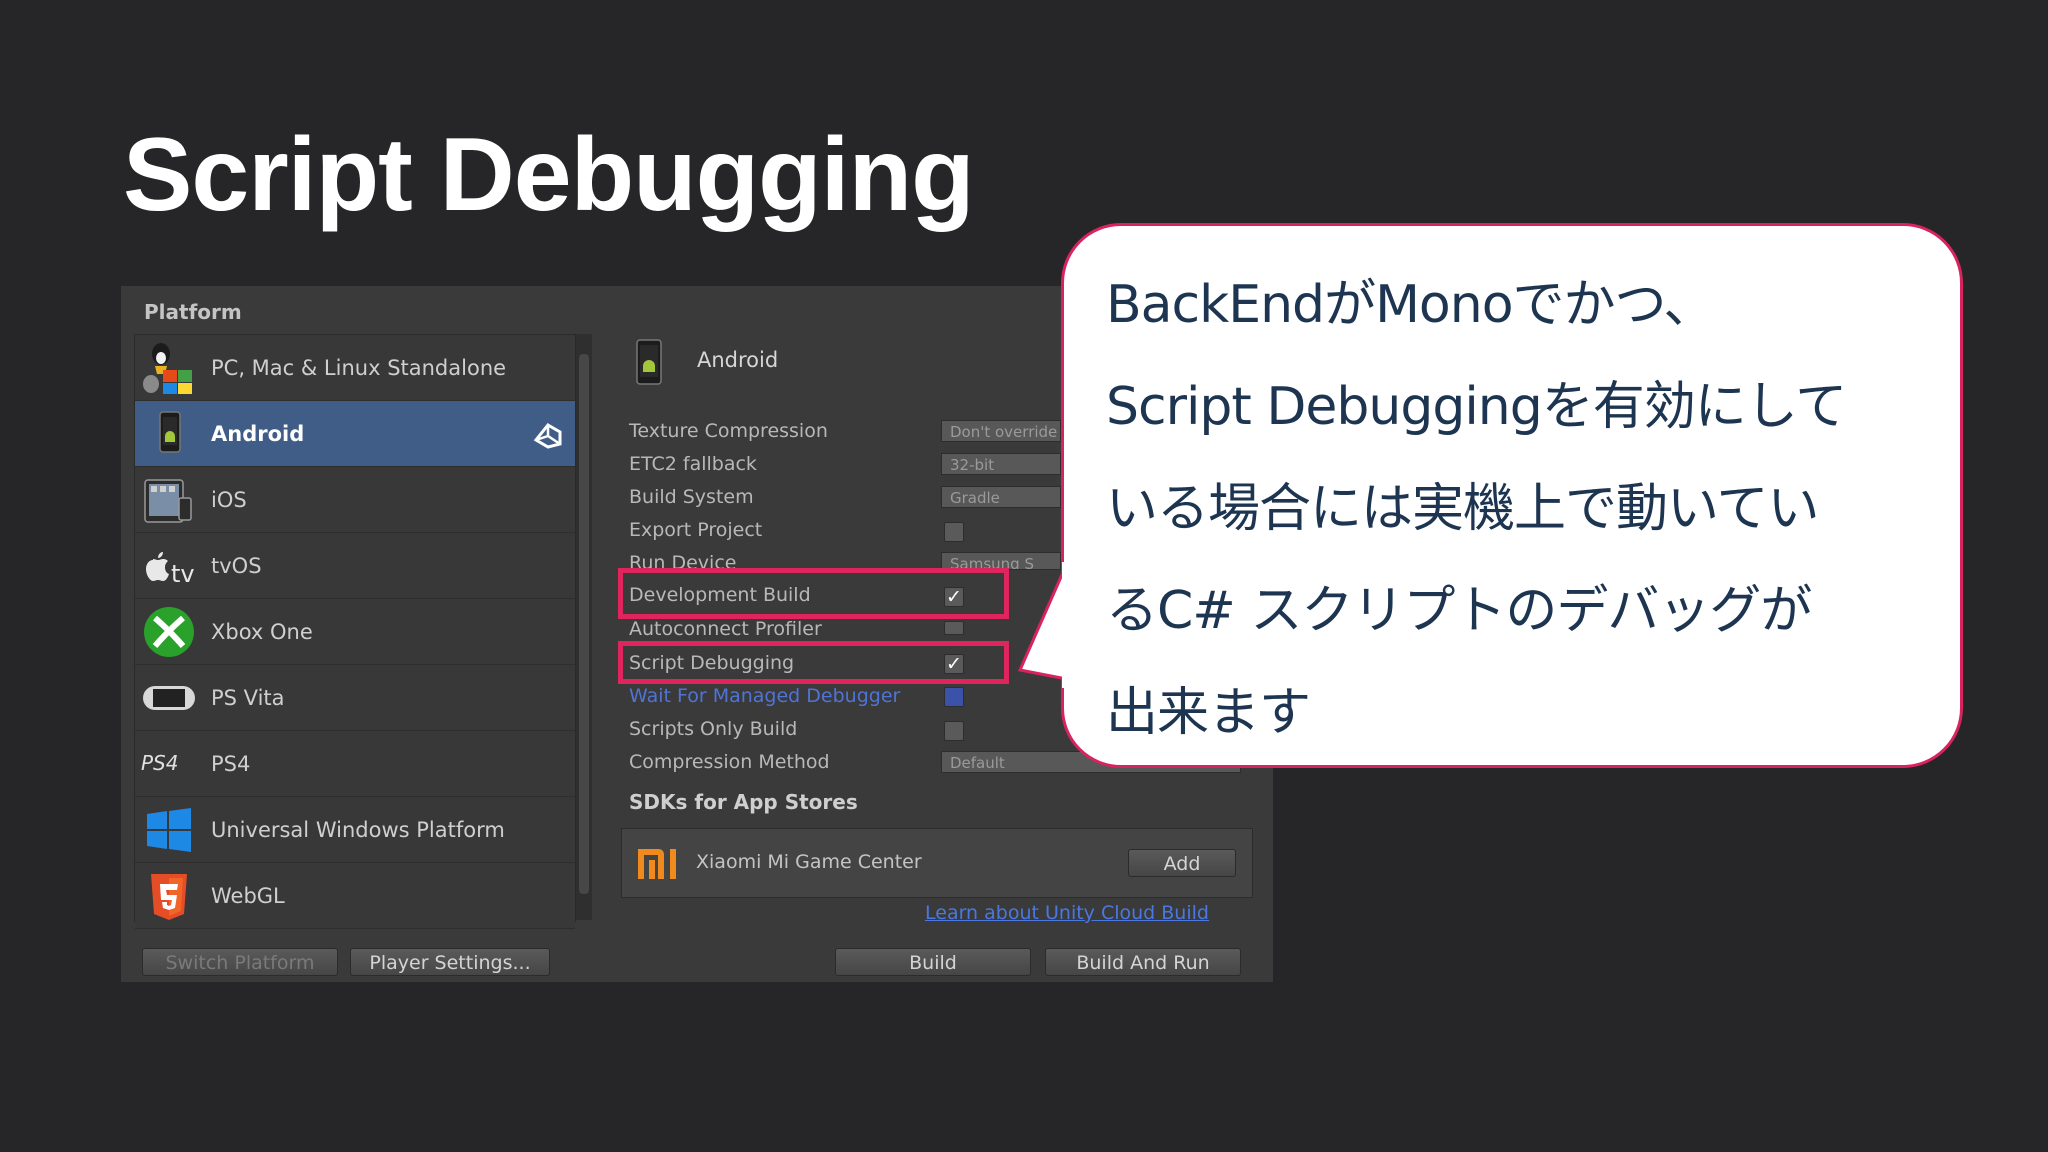 The image size is (2048, 1152). What do you see at coordinates (728, 431) in the screenshot?
I see `texture-compression-label: Texture Compression` at bounding box center [728, 431].